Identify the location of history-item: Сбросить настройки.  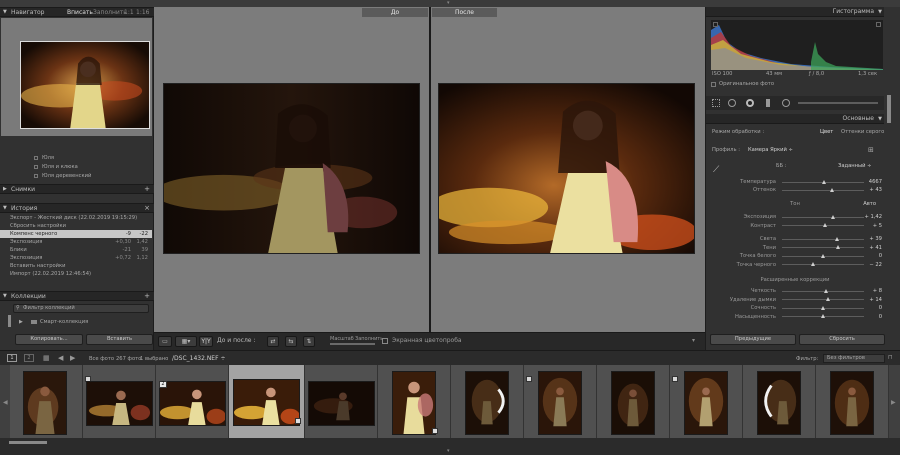
(76, 226).